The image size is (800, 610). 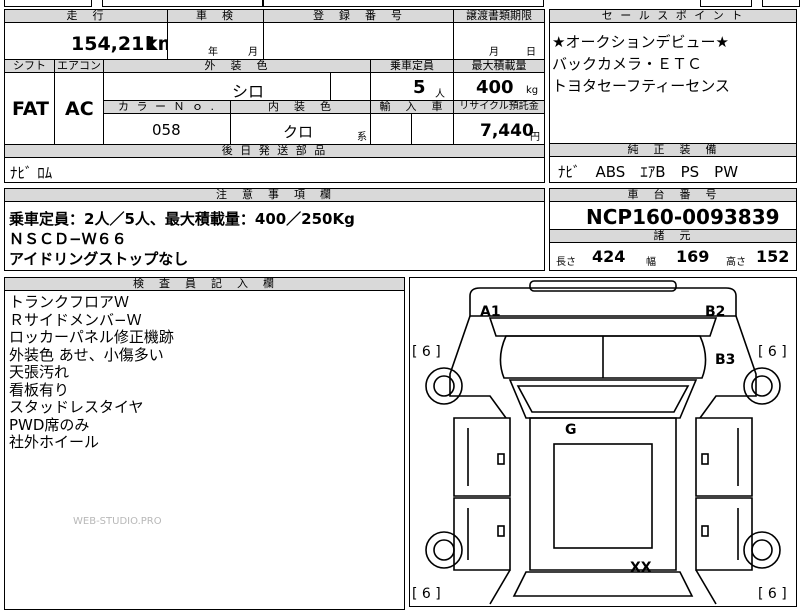 I want to click on note-1: 乗車定員：2人／5人、最大積載量：400／250Kg, so click(x=182, y=219).